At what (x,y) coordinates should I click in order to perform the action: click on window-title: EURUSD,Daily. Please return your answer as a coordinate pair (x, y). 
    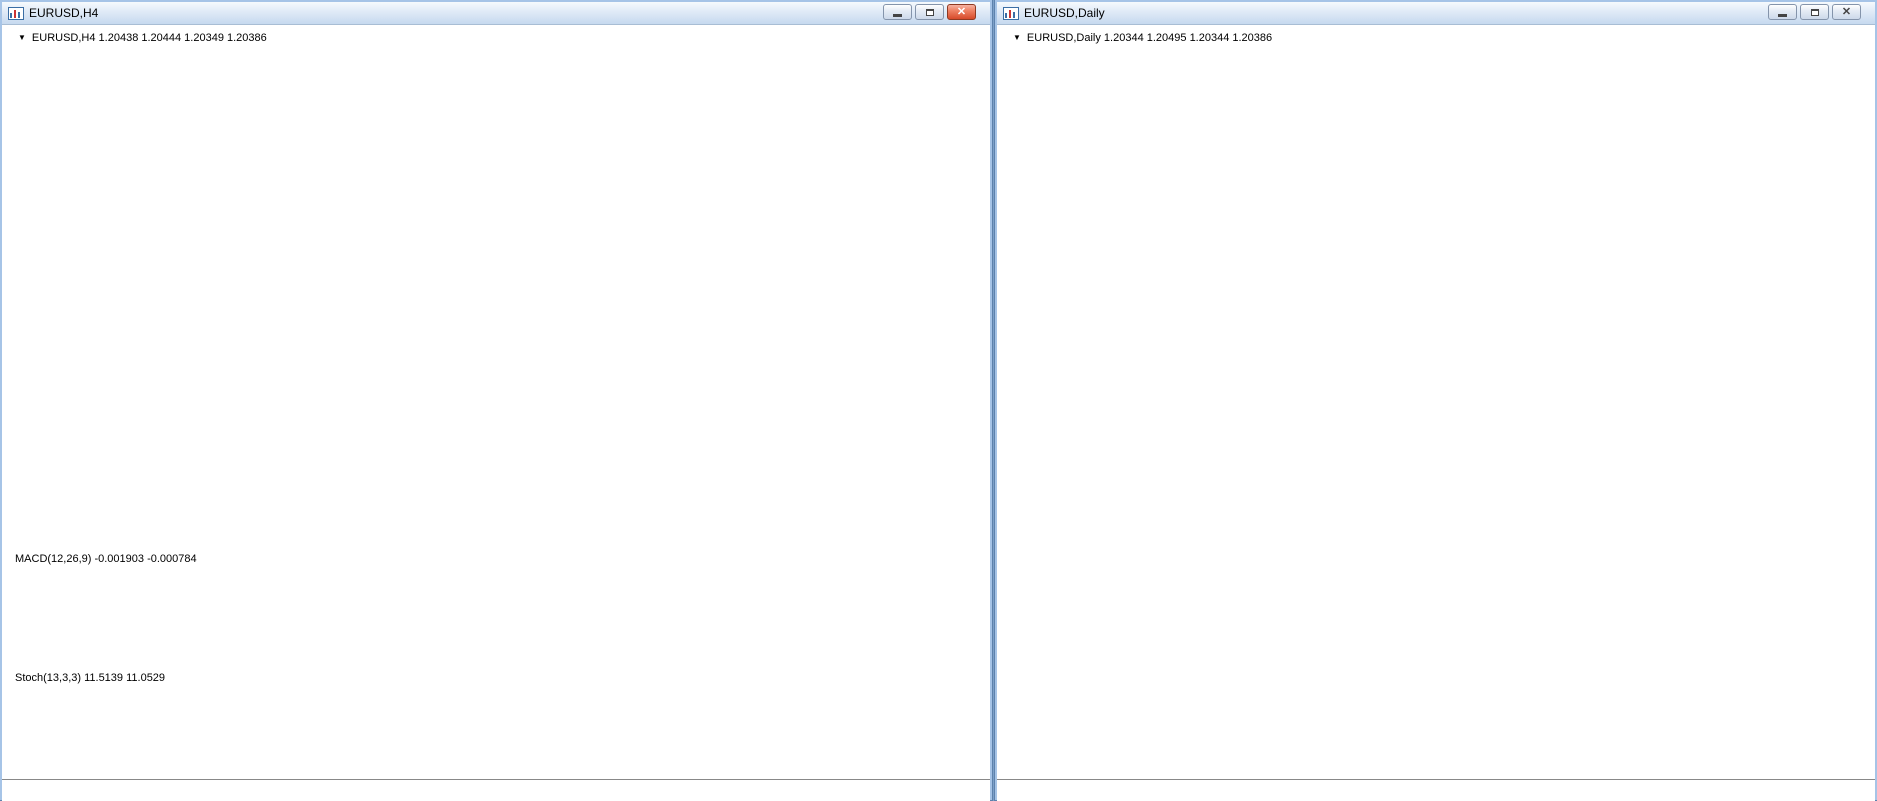
    Looking at the image, I should click on (1064, 13).